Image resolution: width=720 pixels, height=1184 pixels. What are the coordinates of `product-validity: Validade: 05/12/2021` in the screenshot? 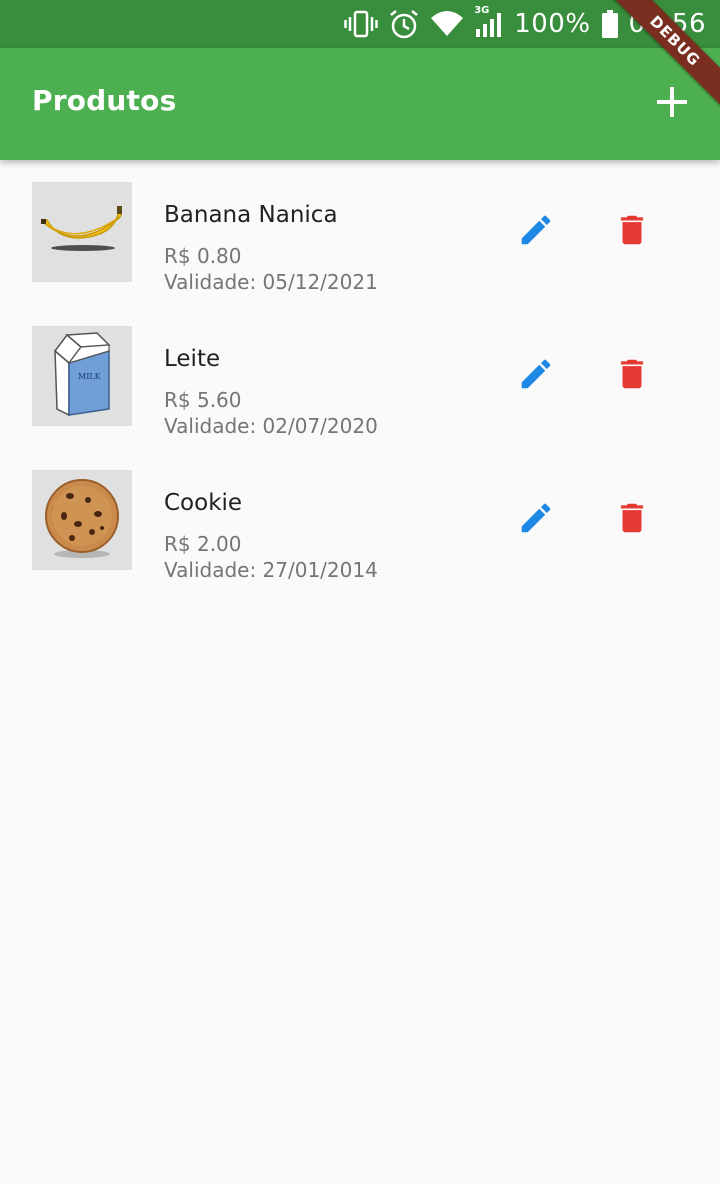 It's located at (271, 282).